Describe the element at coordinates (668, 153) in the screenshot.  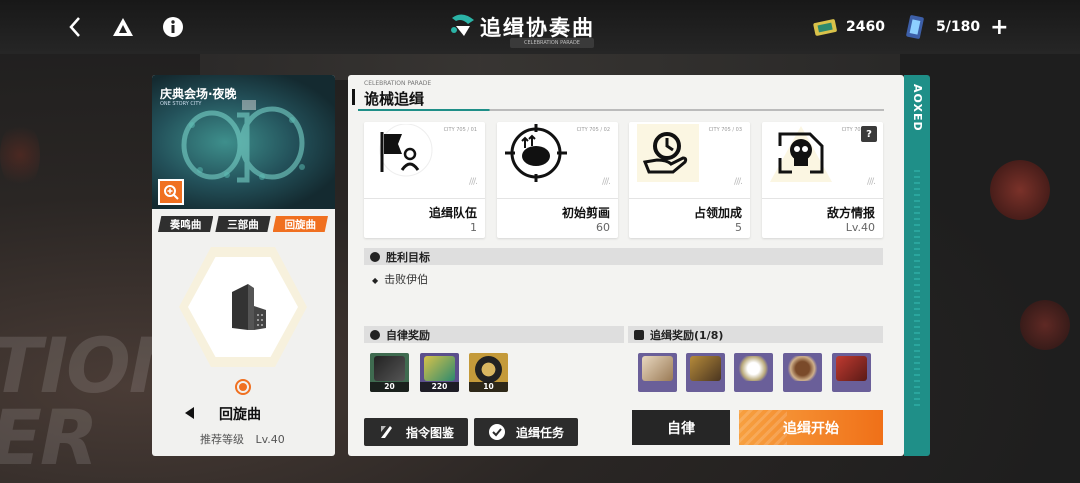
I see `hand-bonus-icon` at that location.